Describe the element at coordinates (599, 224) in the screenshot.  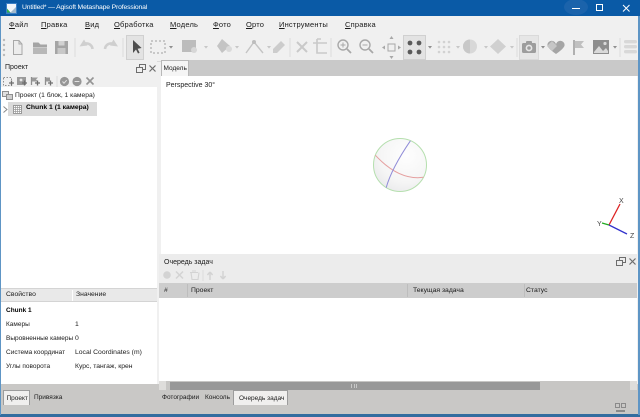
I see `svg-text: Y` at that location.